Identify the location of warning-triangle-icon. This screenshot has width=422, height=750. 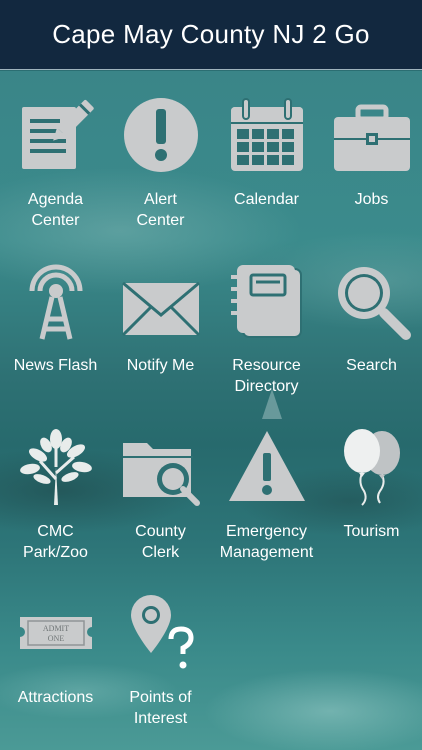
(267, 467).